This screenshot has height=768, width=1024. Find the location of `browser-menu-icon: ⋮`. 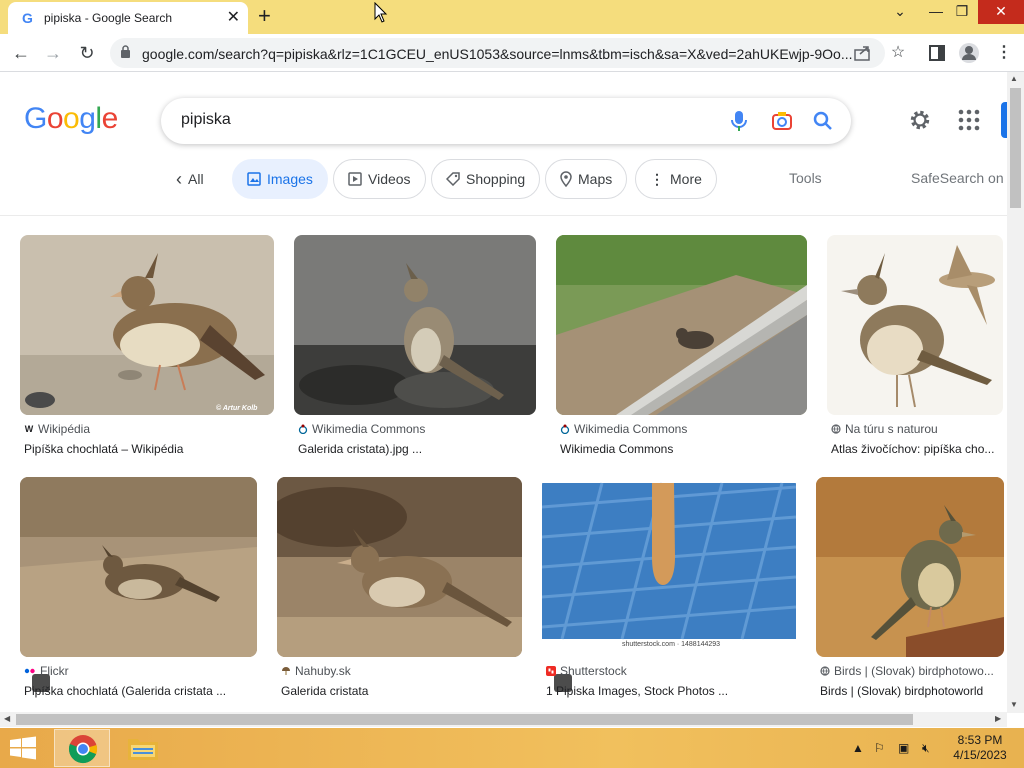

browser-menu-icon: ⋮ is located at coordinates (1004, 53).